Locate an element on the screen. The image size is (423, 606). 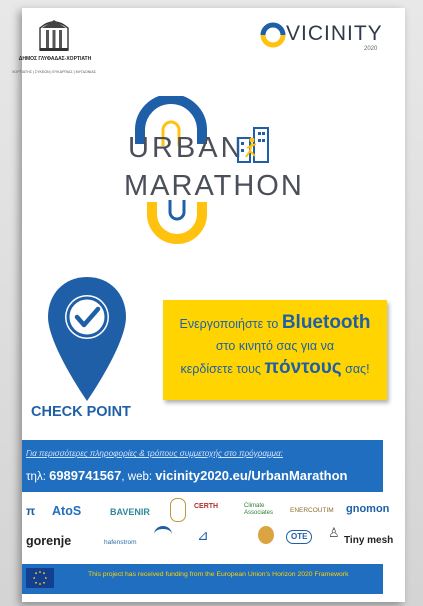
municipality-name: ΔΗΜΟΣ ΓΛΥΦΑΔΑΣ-ΧΟΡΤΙΑΤΗ is located at coordinates (55, 59).